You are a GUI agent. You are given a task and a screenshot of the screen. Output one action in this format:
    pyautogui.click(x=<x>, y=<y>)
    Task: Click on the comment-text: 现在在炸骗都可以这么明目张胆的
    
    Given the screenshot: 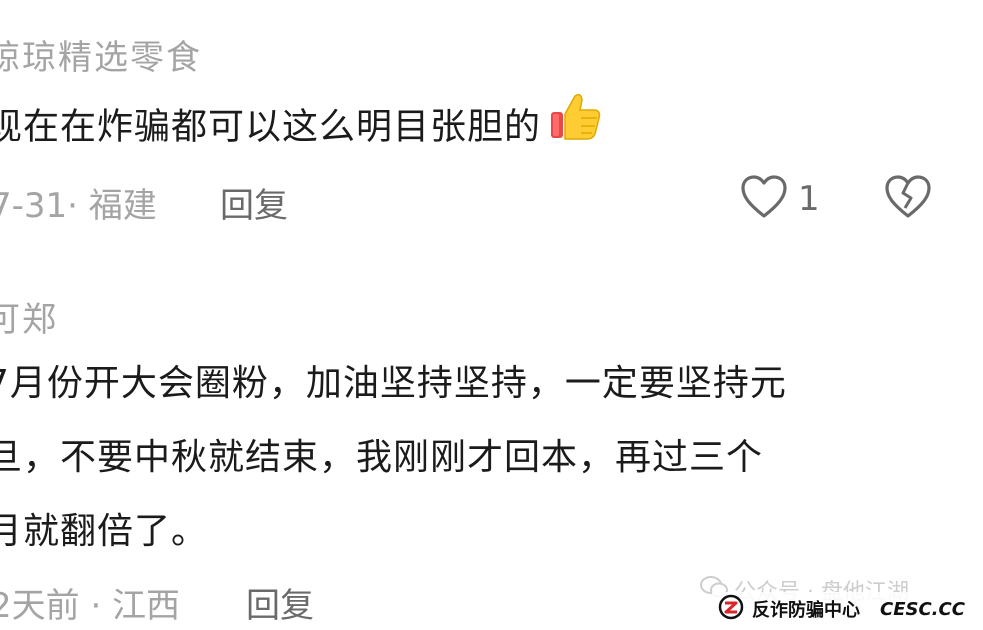 What is the action you would take?
    pyautogui.click(x=301, y=128)
    